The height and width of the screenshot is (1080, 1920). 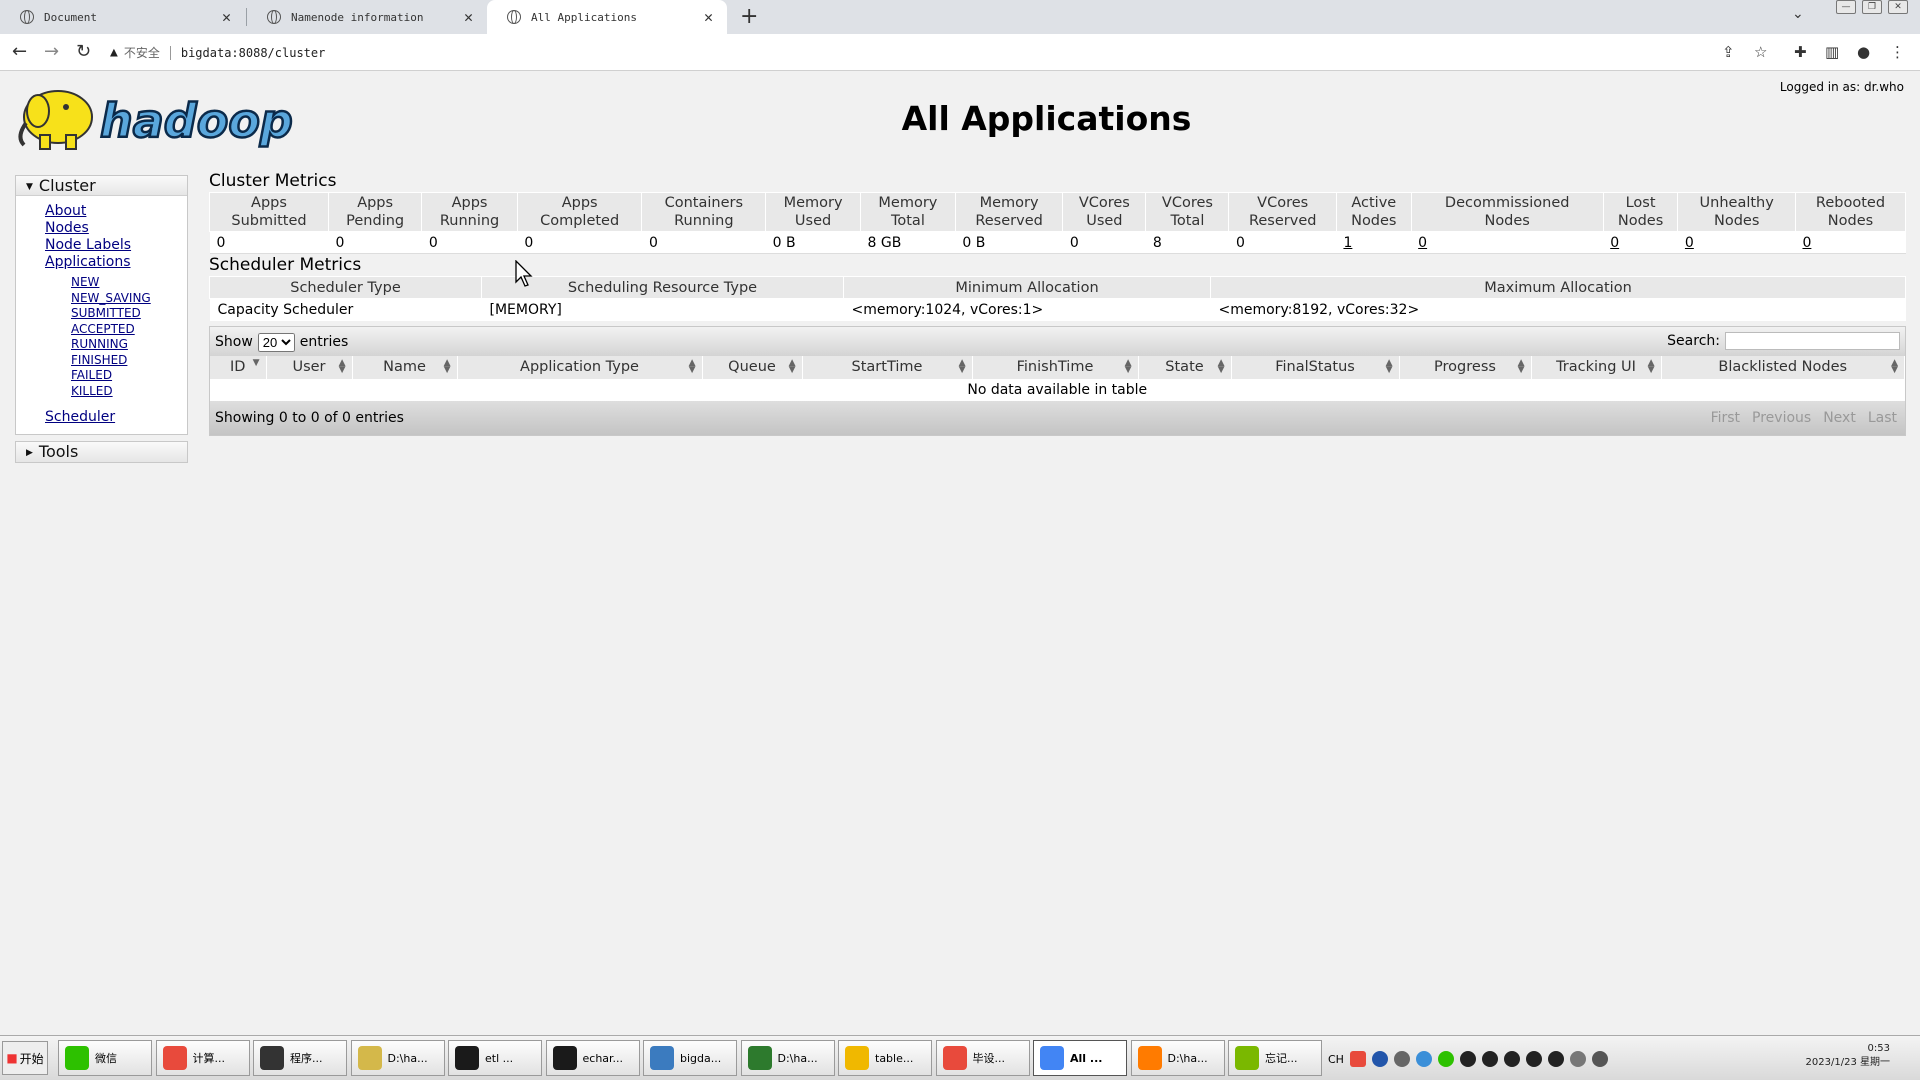 What do you see at coordinates (1848, 1056) in the screenshot?
I see `system-clock: 0:53 2023/1/23 星期一` at bounding box center [1848, 1056].